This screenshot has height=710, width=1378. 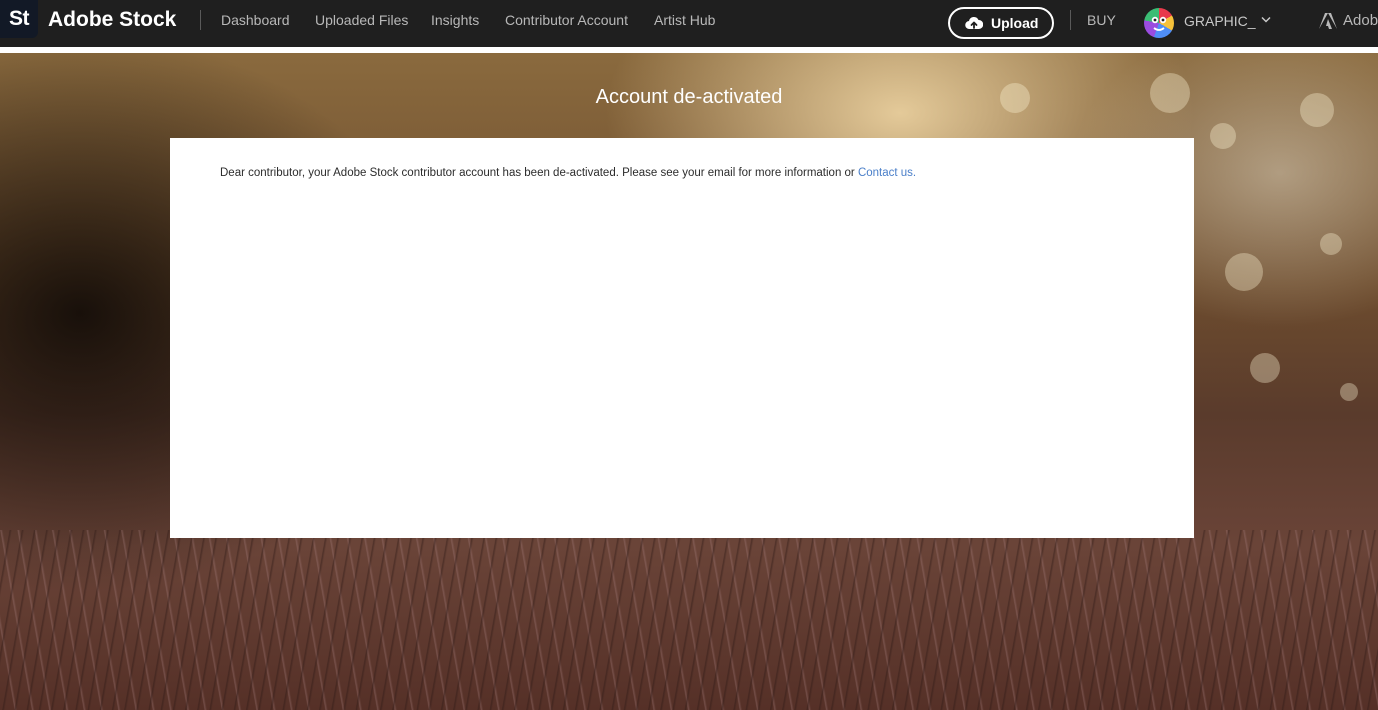 I want to click on chevron-down-icon, so click(x=1266, y=19).